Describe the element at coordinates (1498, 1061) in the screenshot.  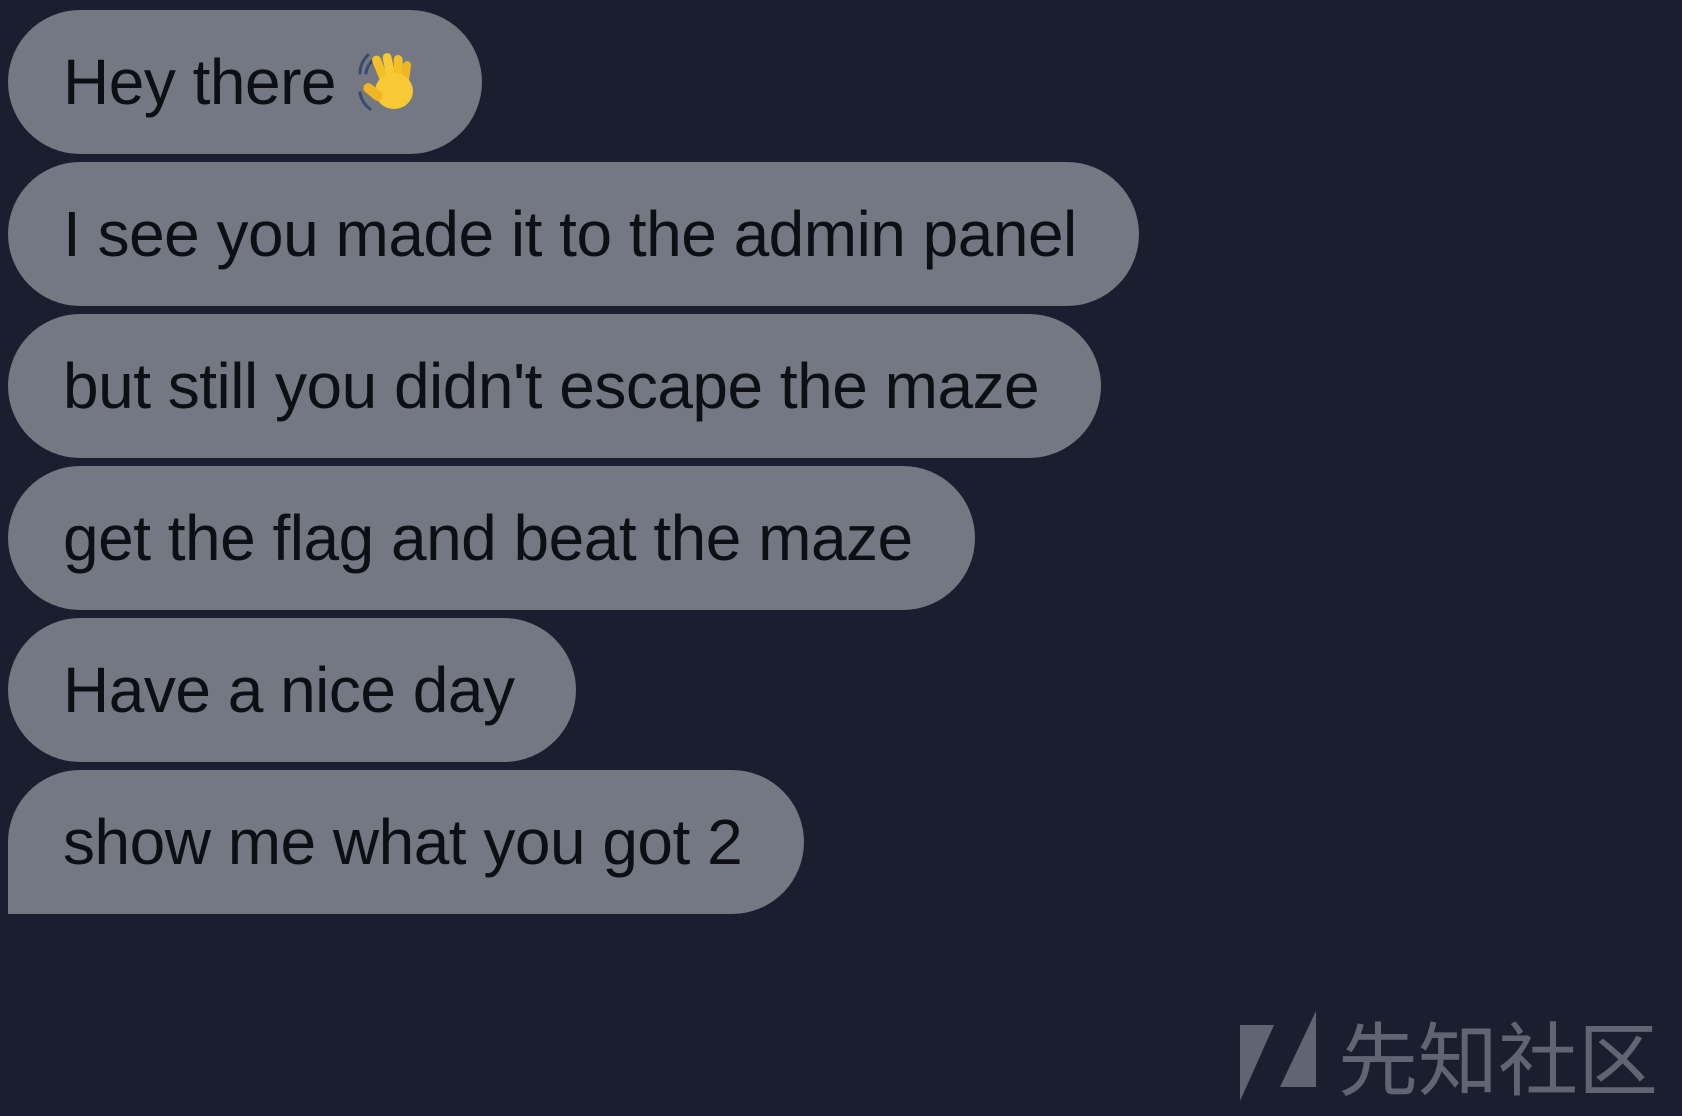
I see `watermark-text: 先知社区` at that location.